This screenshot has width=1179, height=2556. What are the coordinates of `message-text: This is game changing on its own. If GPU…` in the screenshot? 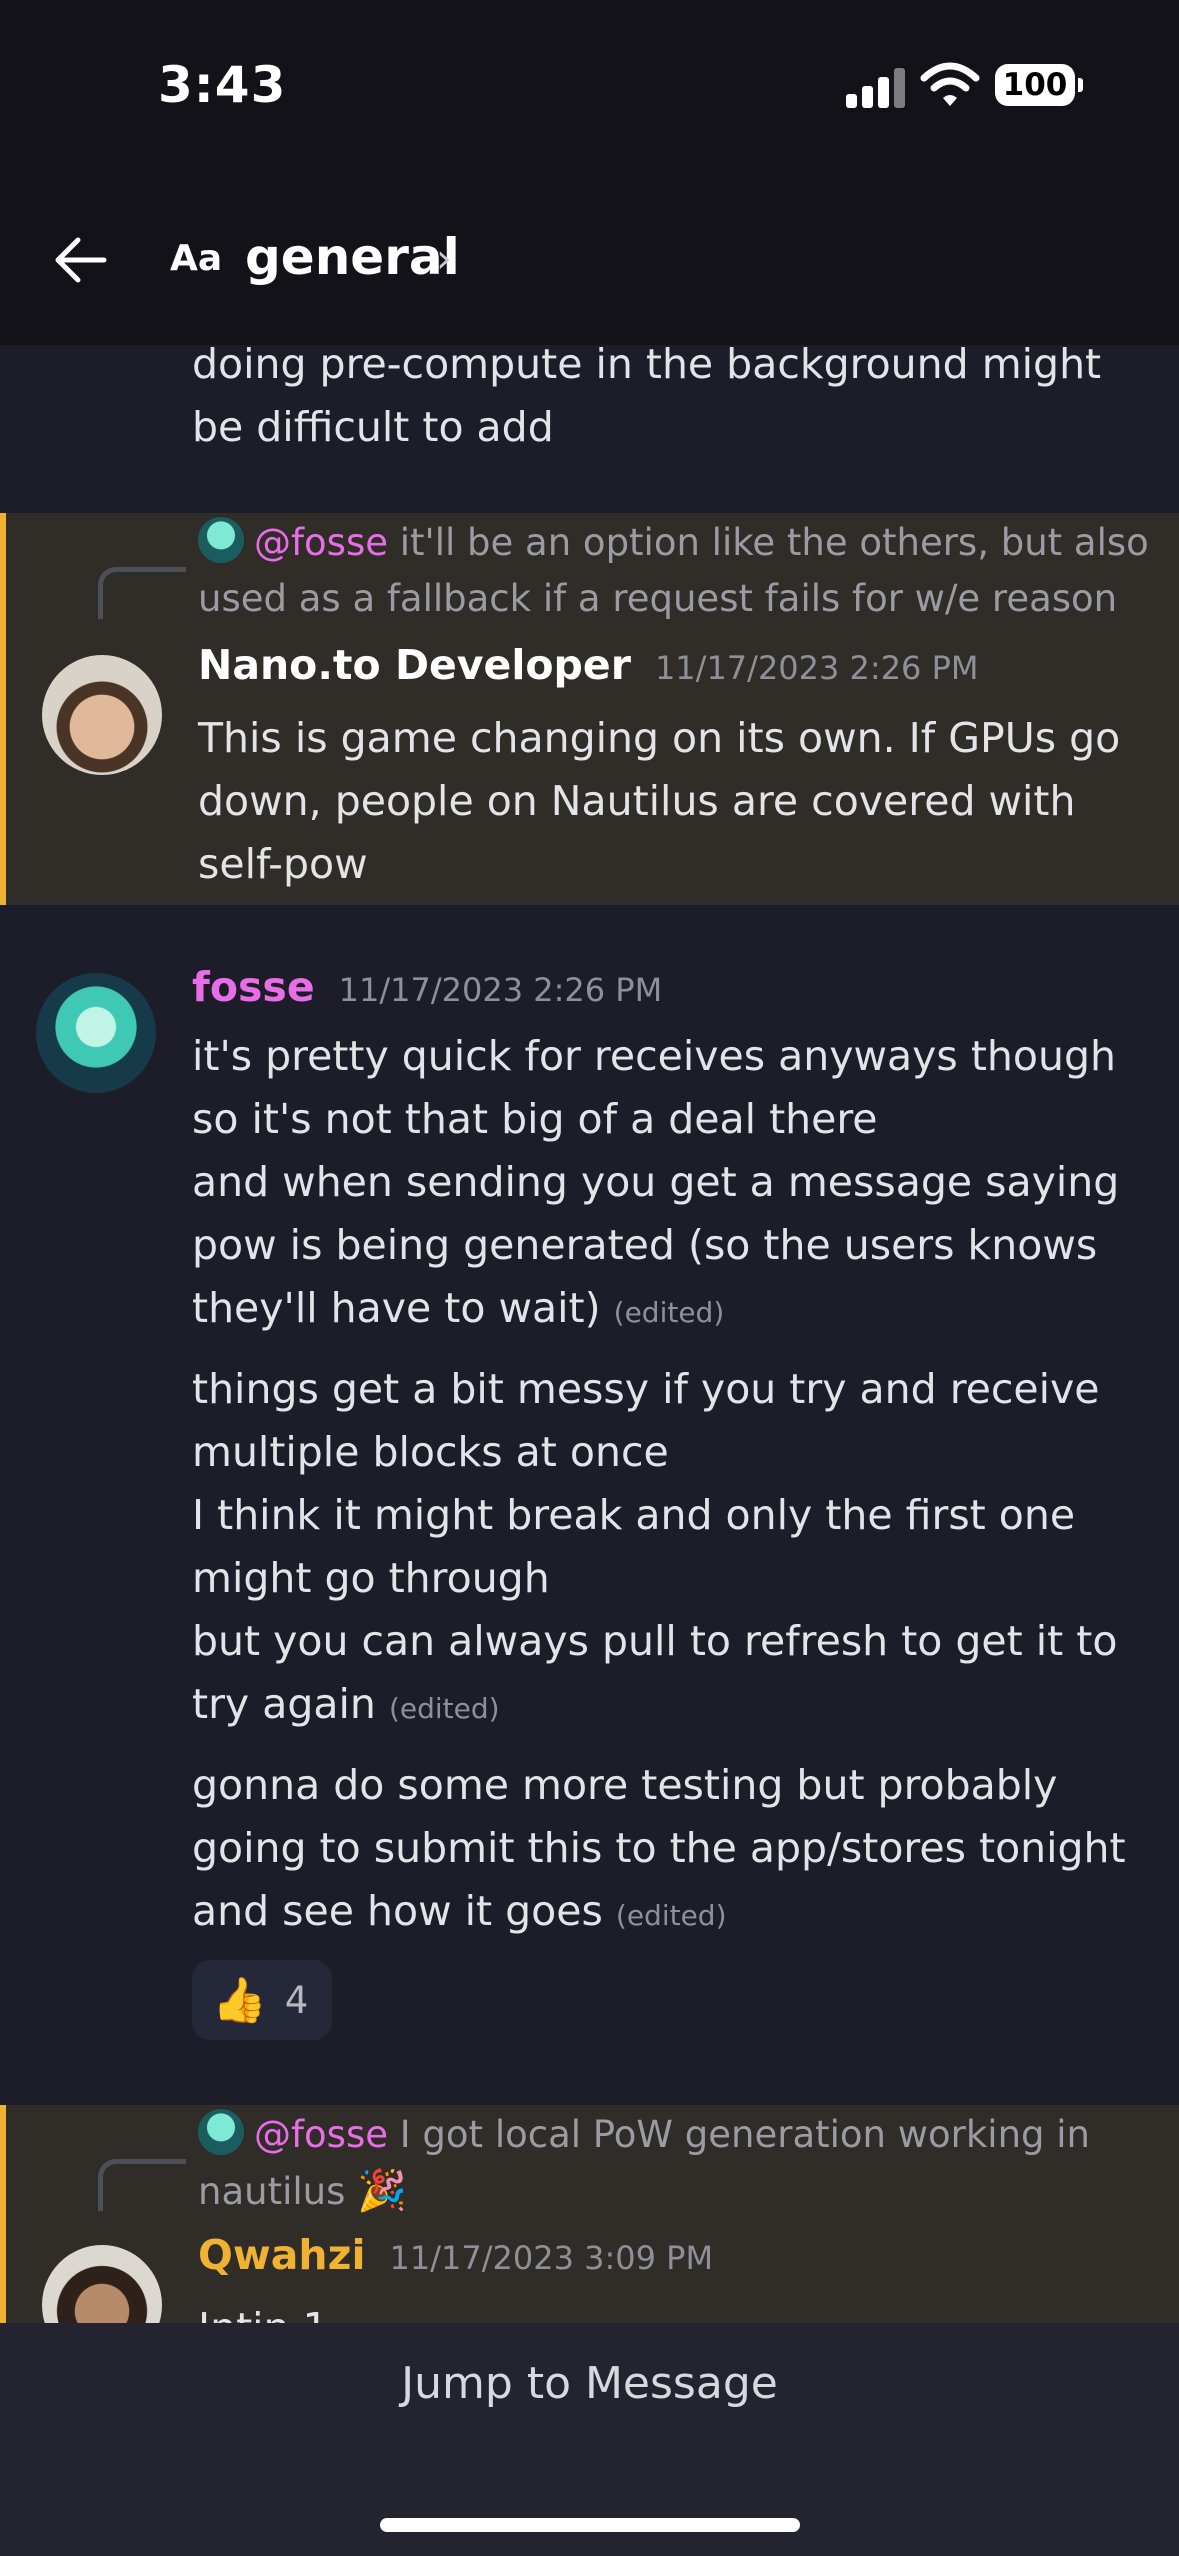 It's located at (659, 801).